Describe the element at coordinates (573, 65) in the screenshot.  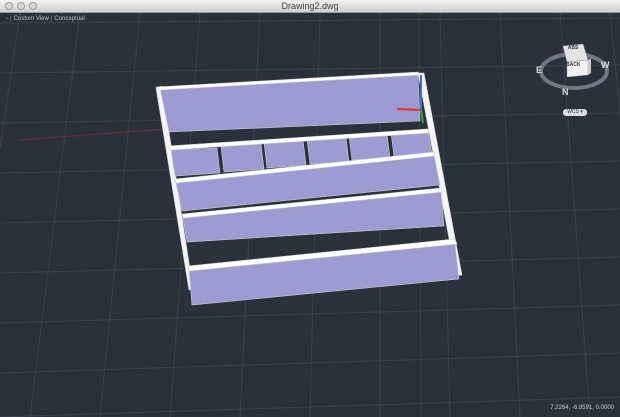
I see `viewcube-face-front: BACK` at that location.